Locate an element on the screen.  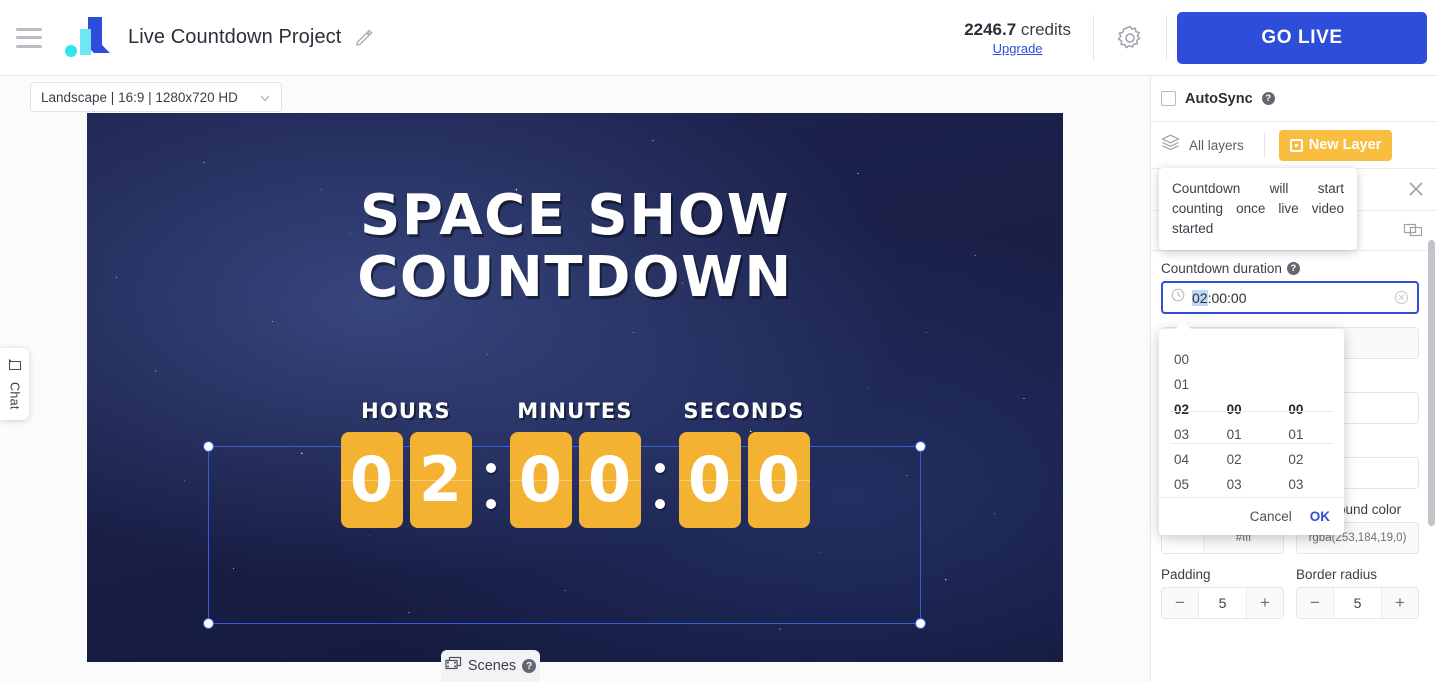
gear-icon is located at coordinates (1130, 37).